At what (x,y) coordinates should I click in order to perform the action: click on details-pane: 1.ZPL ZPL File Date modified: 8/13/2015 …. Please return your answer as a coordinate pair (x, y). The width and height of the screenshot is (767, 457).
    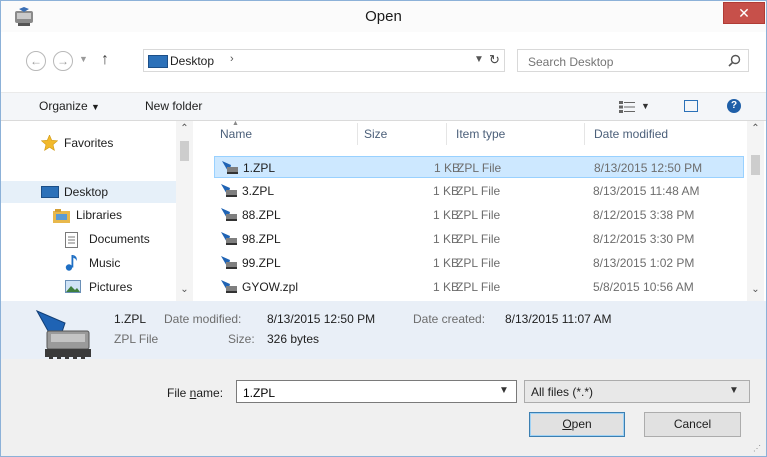
    Looking at the image, I should click on (383, 331).